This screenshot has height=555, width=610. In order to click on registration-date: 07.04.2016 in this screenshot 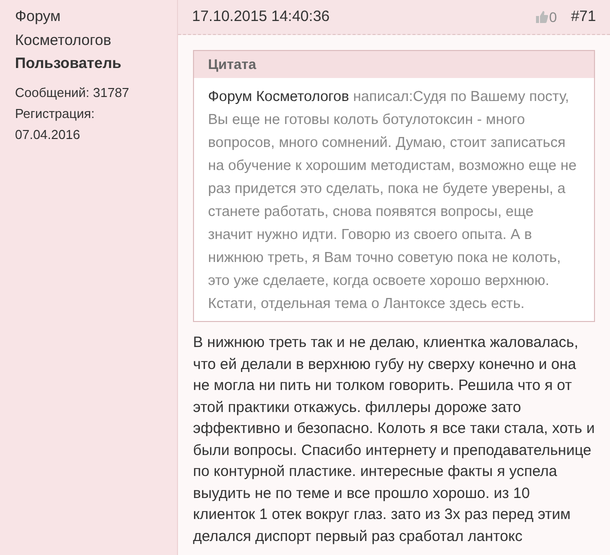, I will do `click(48, 135)`.